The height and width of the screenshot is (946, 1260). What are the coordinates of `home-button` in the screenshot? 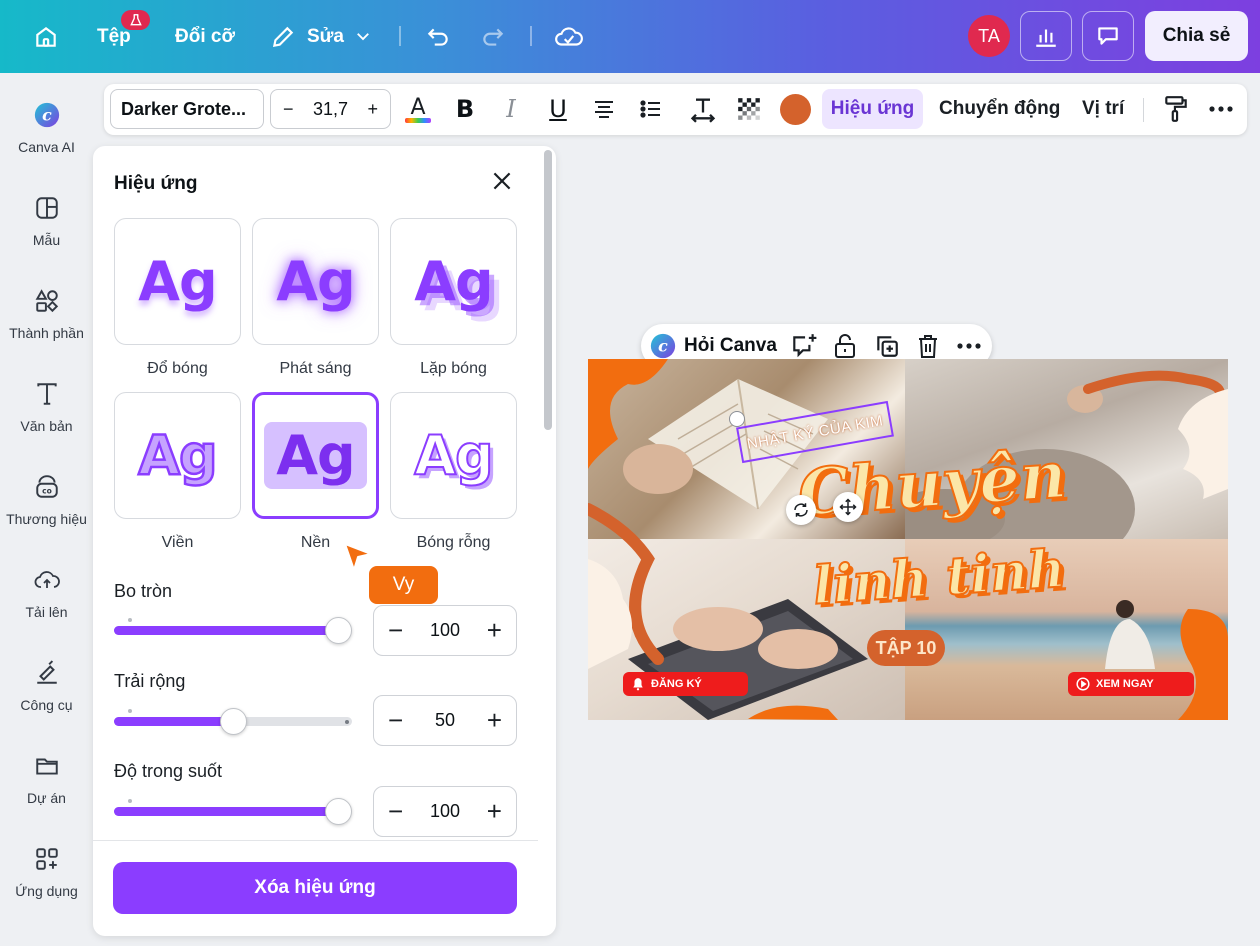 It's located at (46, 37).